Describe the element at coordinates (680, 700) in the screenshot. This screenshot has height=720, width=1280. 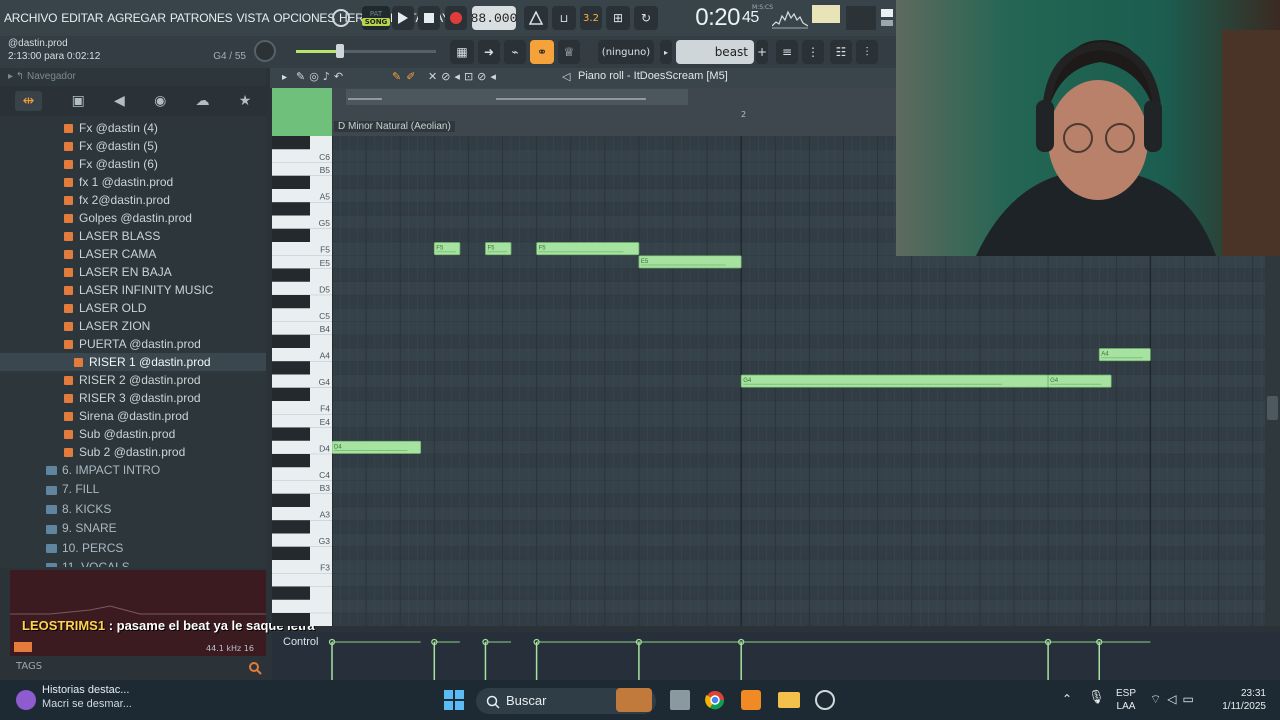
I see `task-view-icon` at that location.